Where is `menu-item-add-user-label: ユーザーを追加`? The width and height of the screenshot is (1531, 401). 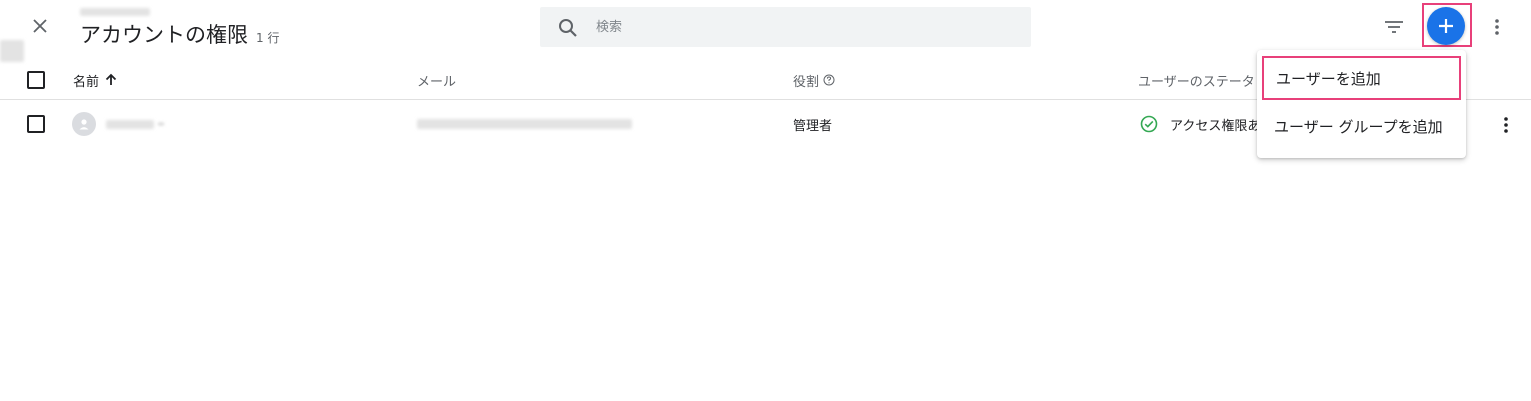
menu-item-add-user-label: ユーザーを追加 is located at coordinates (1328, 78).